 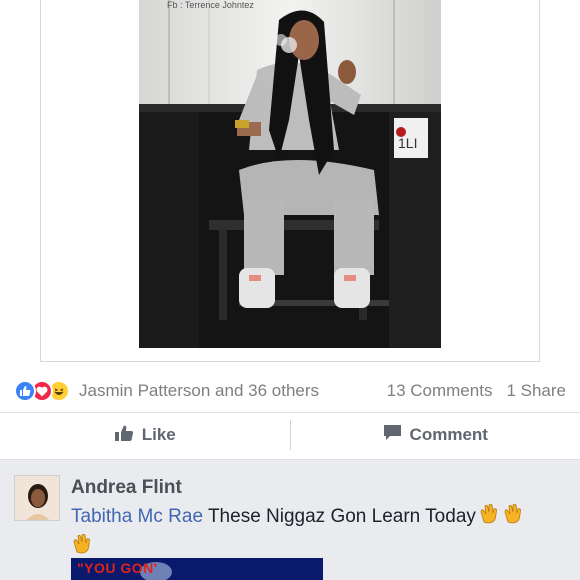 What do you see at coordinates (392, 435) in the screenshot?
I see `comment-icon` at bounding box center [392, 435].